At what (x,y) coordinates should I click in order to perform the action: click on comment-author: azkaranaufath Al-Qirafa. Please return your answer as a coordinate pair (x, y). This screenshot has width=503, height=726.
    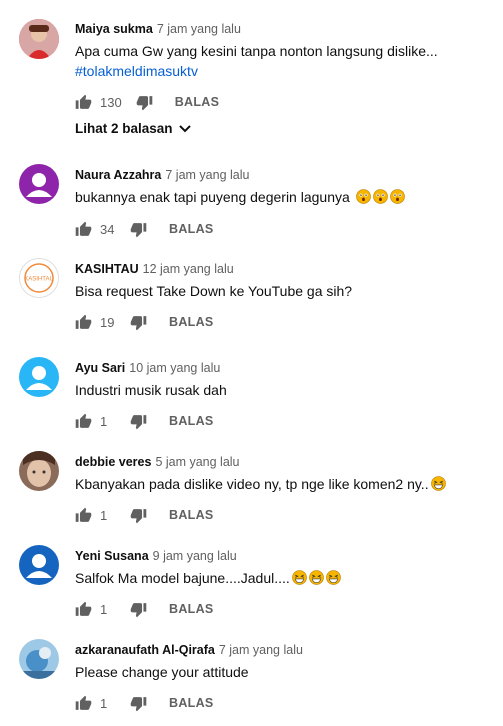
    Looking at the image, I should click on (145, 650).